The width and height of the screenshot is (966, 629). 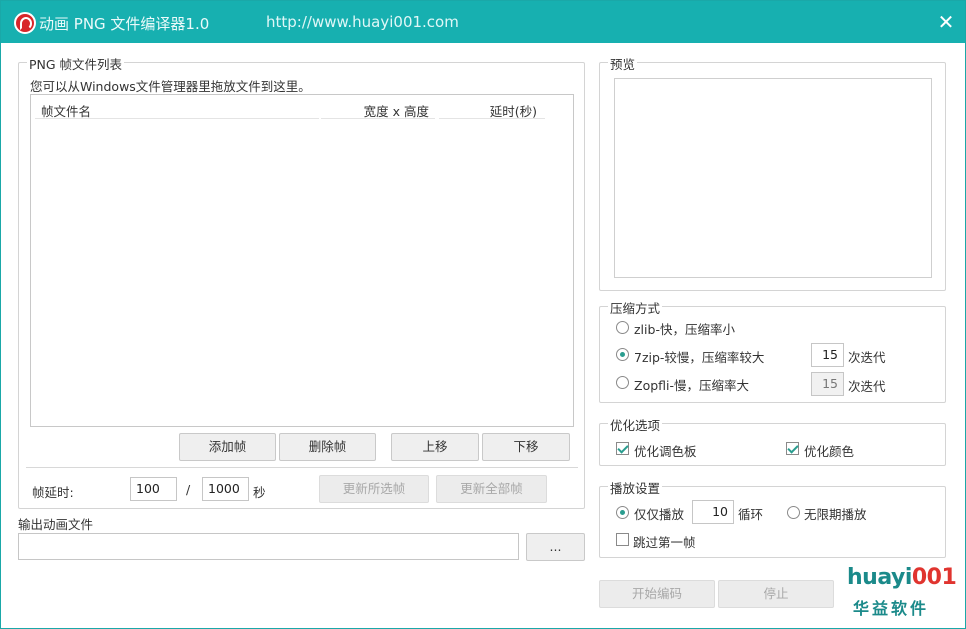 What do you see at coordinates (657, 594) in the screenshot?
I see `start-encode-button: 开始编码` at bounding box center [657, 594].